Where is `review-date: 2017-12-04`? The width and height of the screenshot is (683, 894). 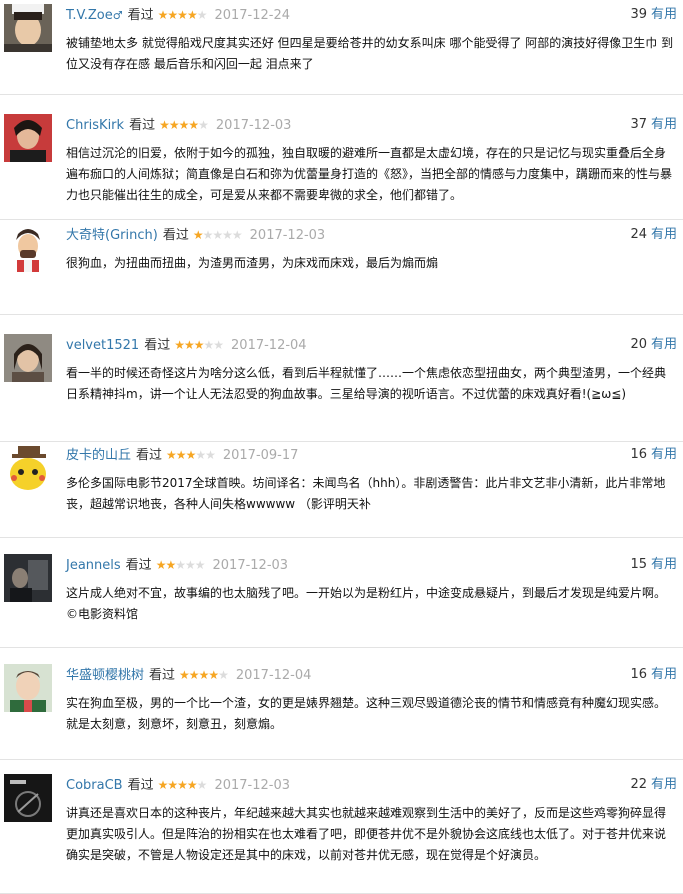 review-date: 2017-12-04 is located at coordinates (273, 675).